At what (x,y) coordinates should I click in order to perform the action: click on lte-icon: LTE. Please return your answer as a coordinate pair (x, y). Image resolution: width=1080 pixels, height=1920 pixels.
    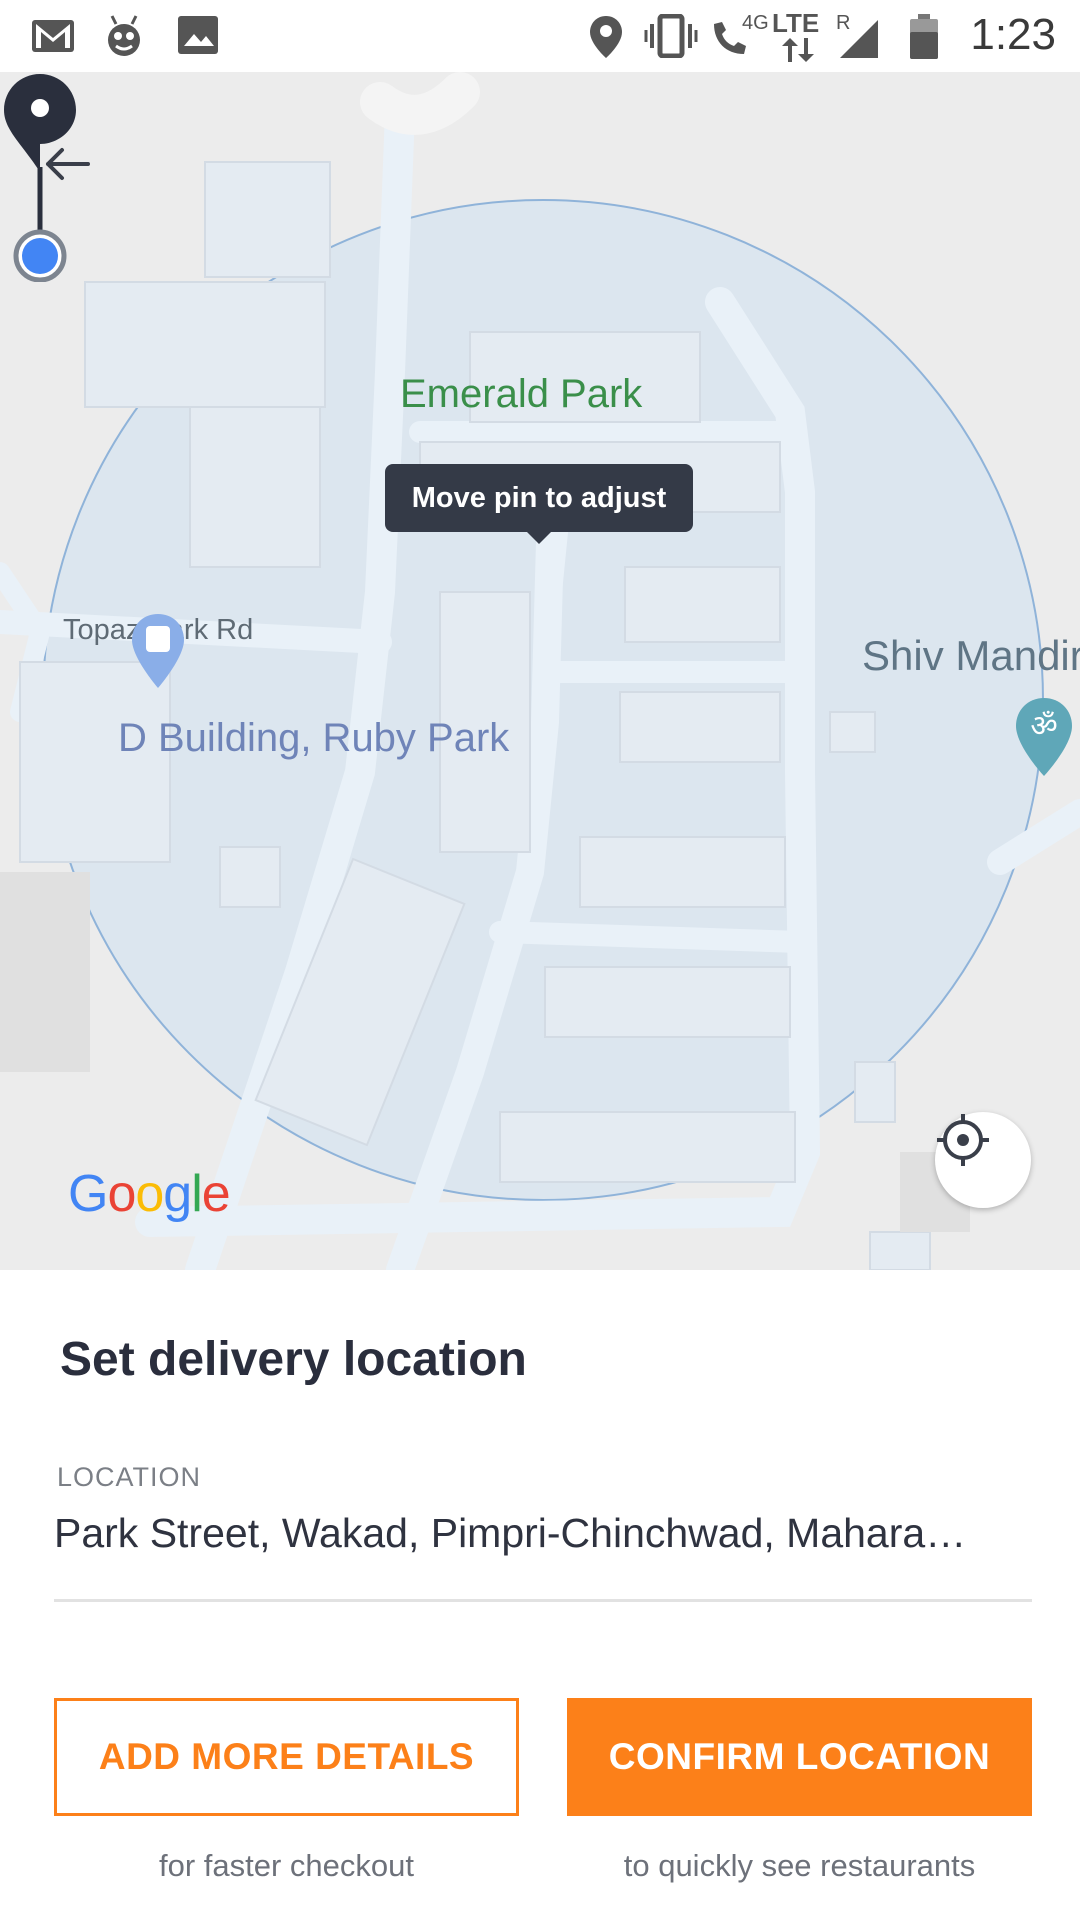
    Looking at the image, I should click on (798, 36).